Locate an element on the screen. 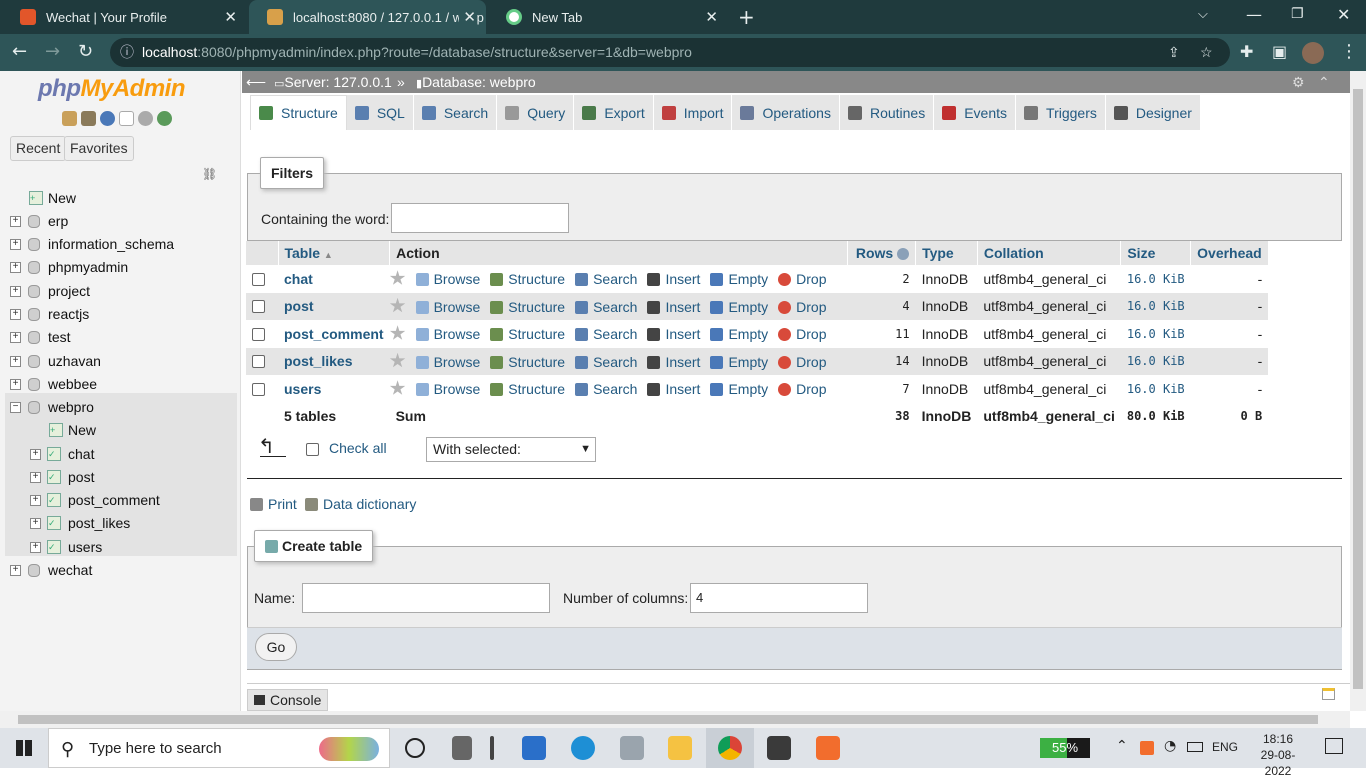 The image size is (1366, 779). table-name: post is located at coordinates (334, 306).